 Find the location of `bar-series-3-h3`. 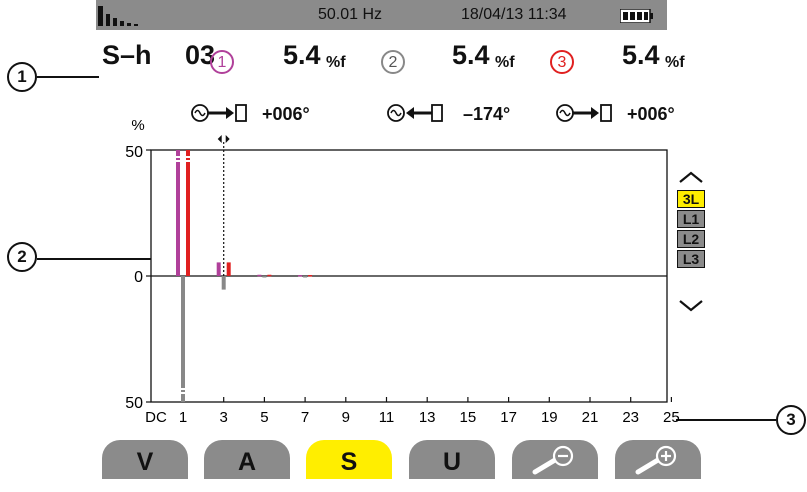

bar-series-3-h3 is located at coordinates (228, 269).